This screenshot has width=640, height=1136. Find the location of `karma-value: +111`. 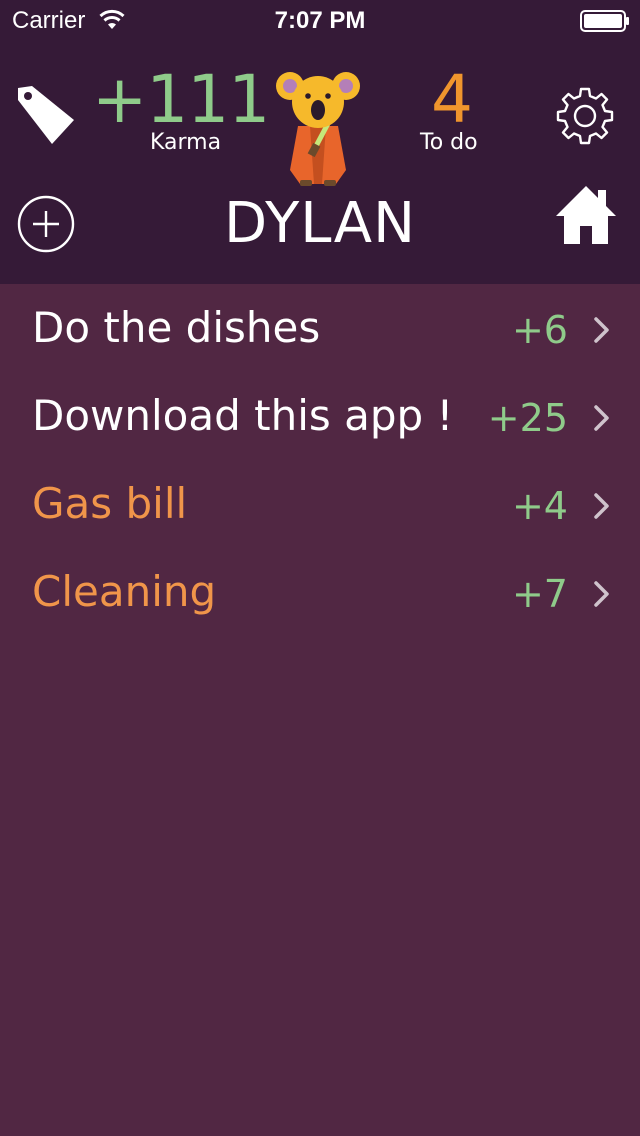

karma-value: +111 is located at coordinates (181, 99).